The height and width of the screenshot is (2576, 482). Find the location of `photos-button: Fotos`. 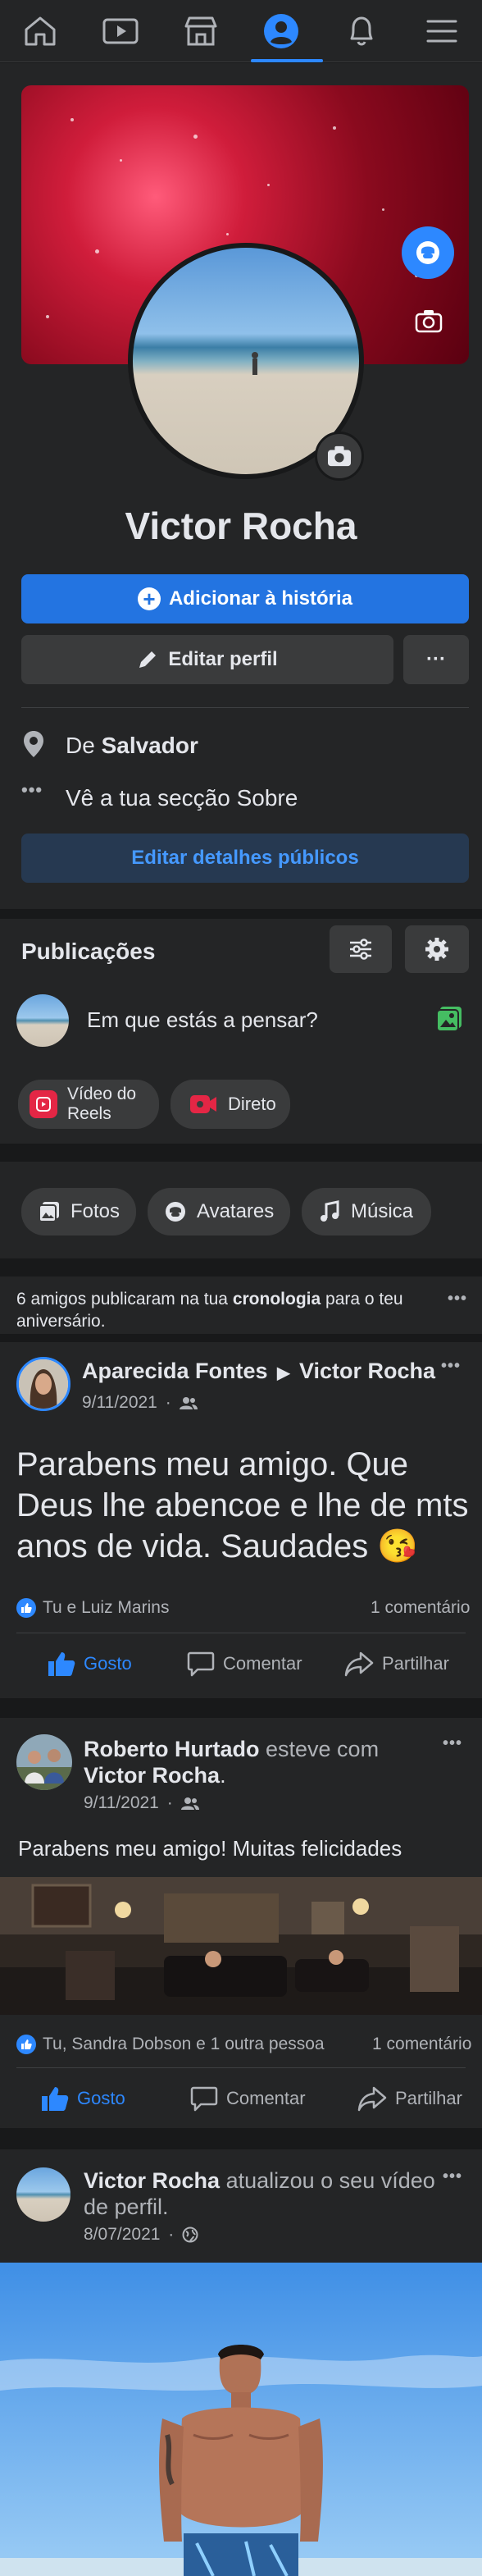

photos-button: Fotos is located at coordinates (79, 1212).